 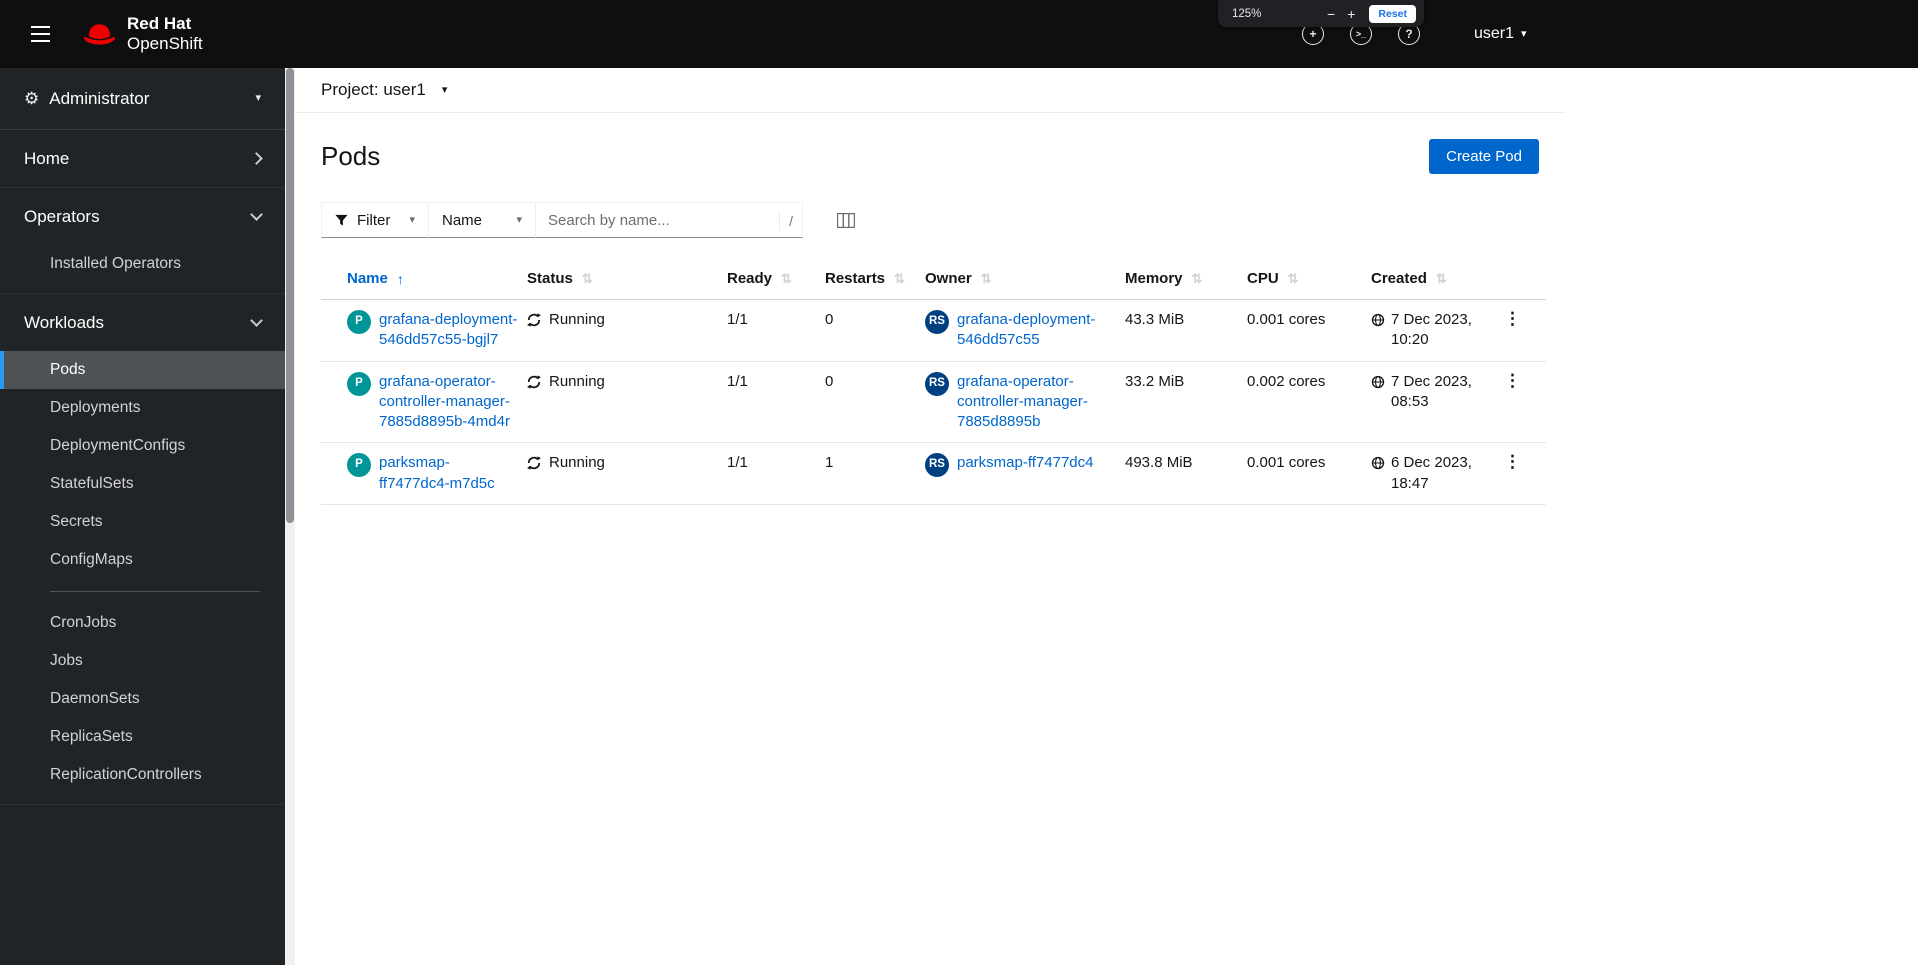 I want to click on page-header: Pods Create Pod, so click(x=930, y=143).